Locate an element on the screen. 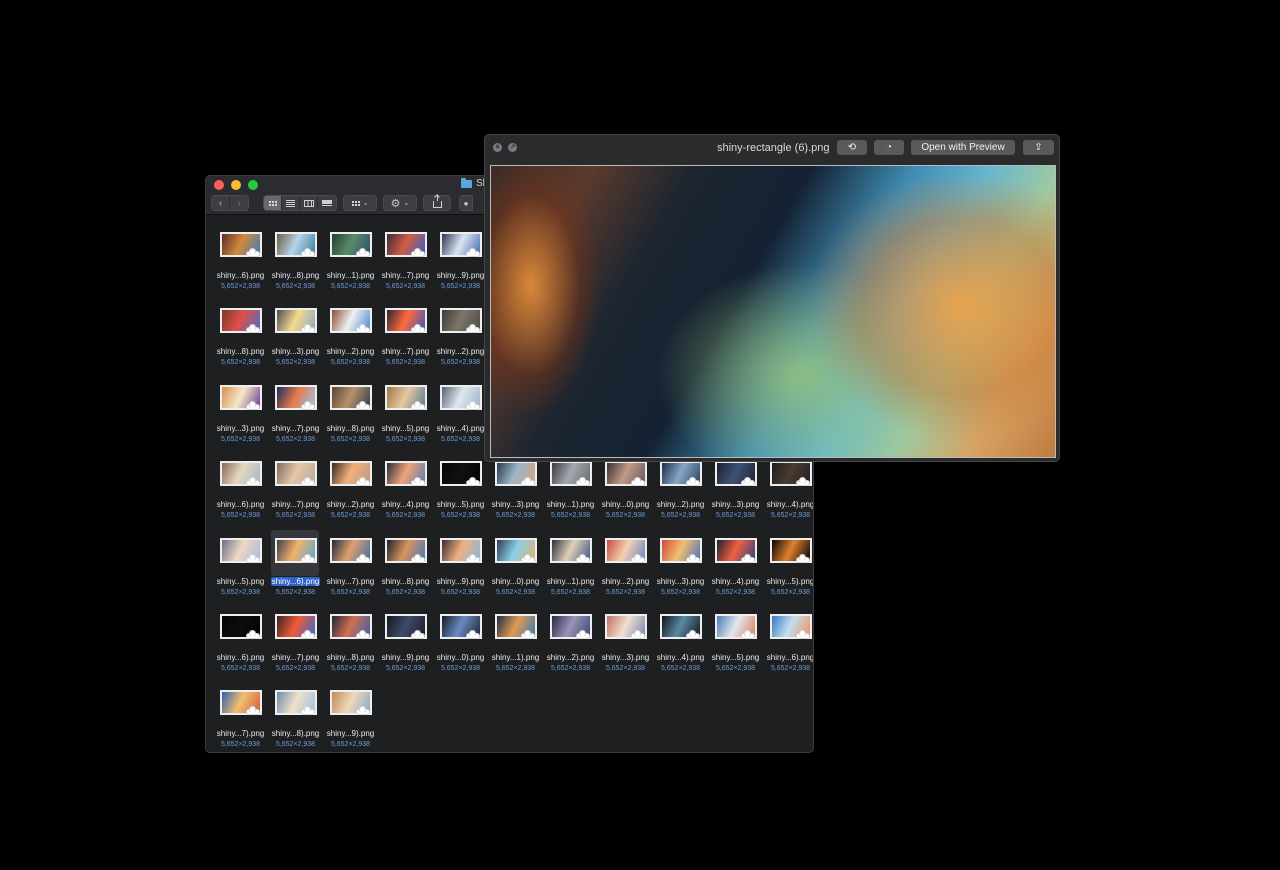  icon-view-button is located at coordinates (273, 203).